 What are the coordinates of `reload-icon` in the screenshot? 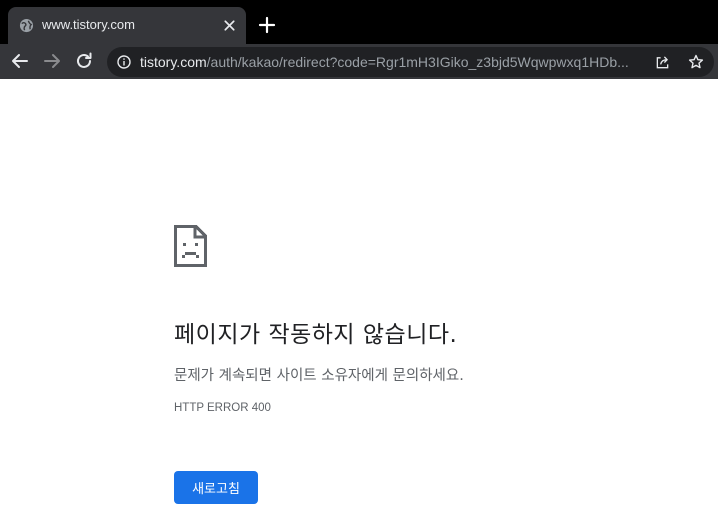 It's located at (84, 61).